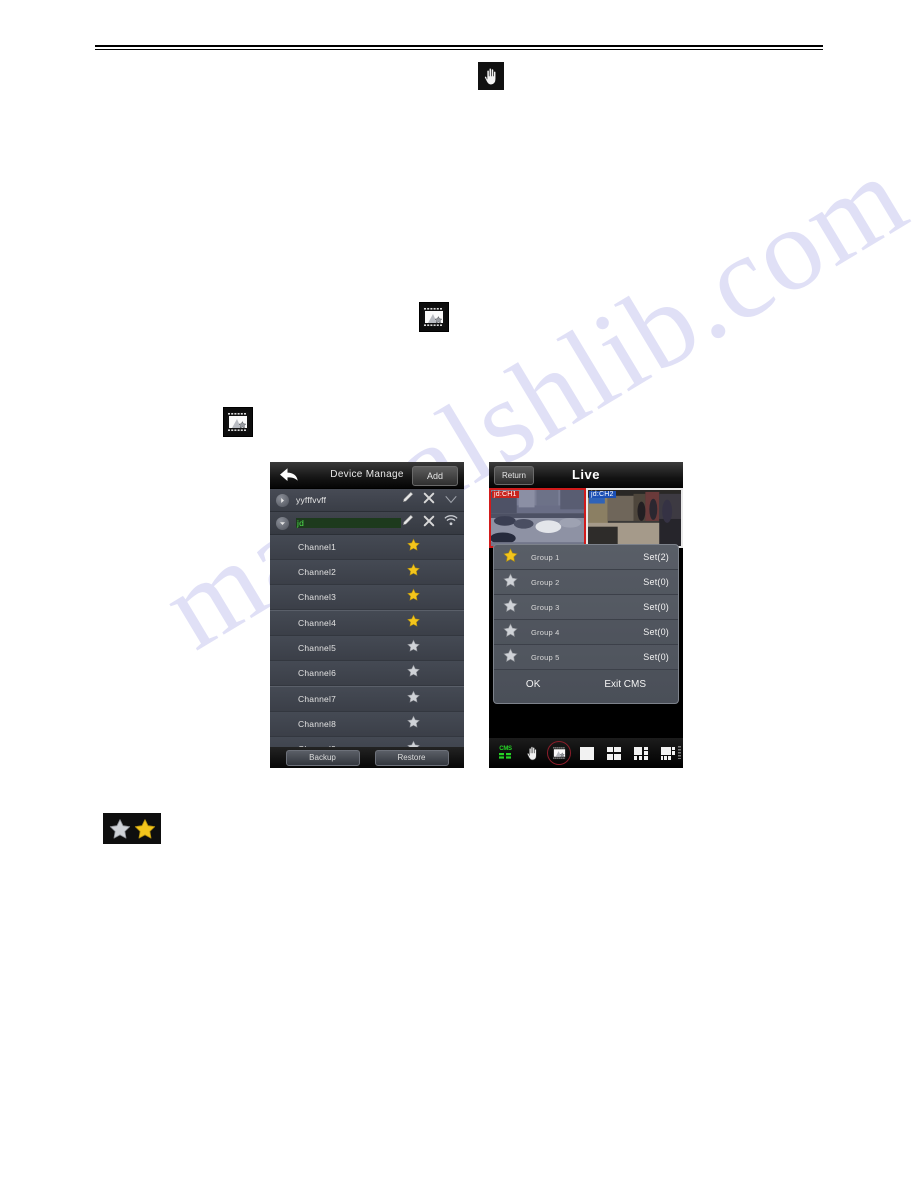 The image size is (918, 1188). Describe the element at coordinates (322, 758) in the screenshot. I see `backup-button: Backup` at that location.